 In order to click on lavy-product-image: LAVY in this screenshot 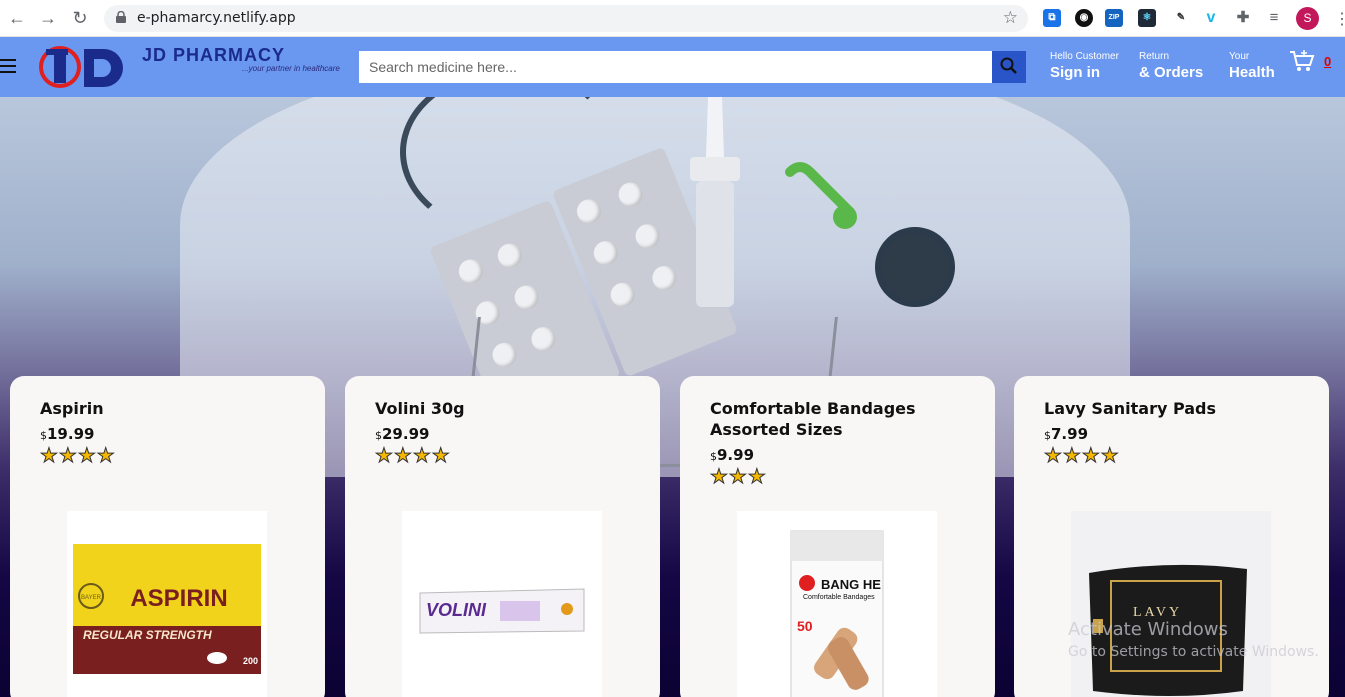, I will do `click(1171, 604)`.